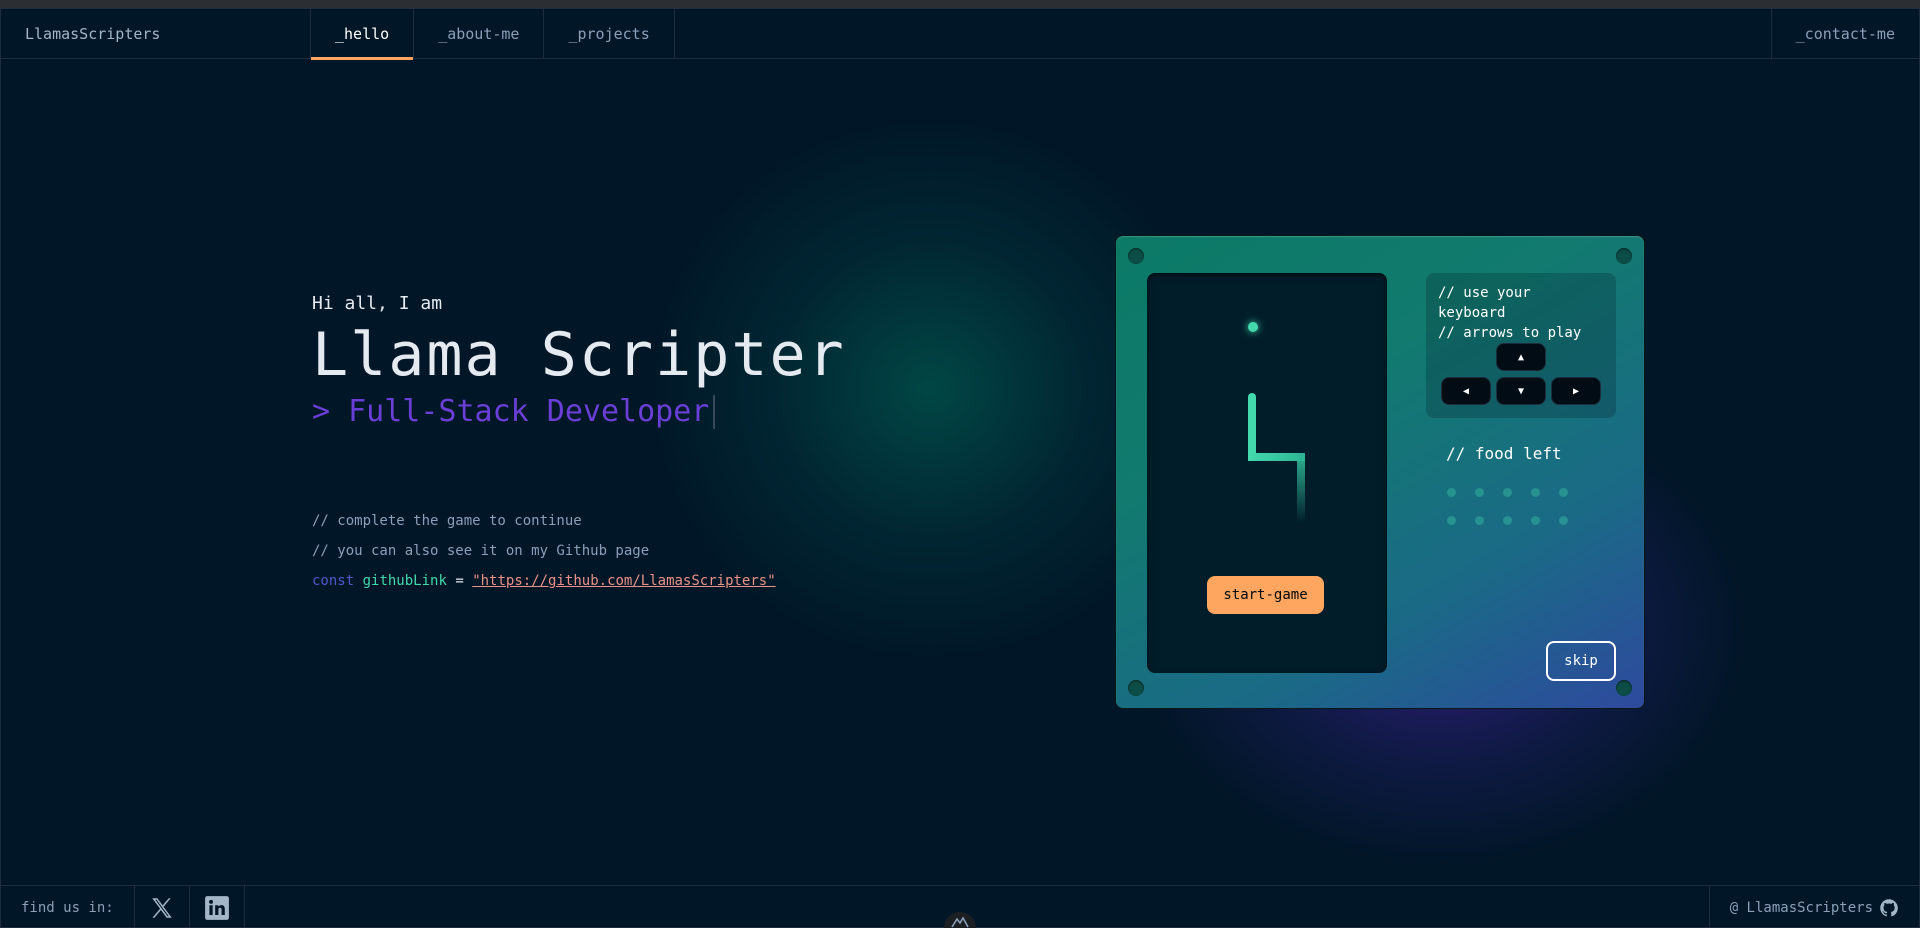  I want to click on tab-projects: _projects, so click(609, 34).